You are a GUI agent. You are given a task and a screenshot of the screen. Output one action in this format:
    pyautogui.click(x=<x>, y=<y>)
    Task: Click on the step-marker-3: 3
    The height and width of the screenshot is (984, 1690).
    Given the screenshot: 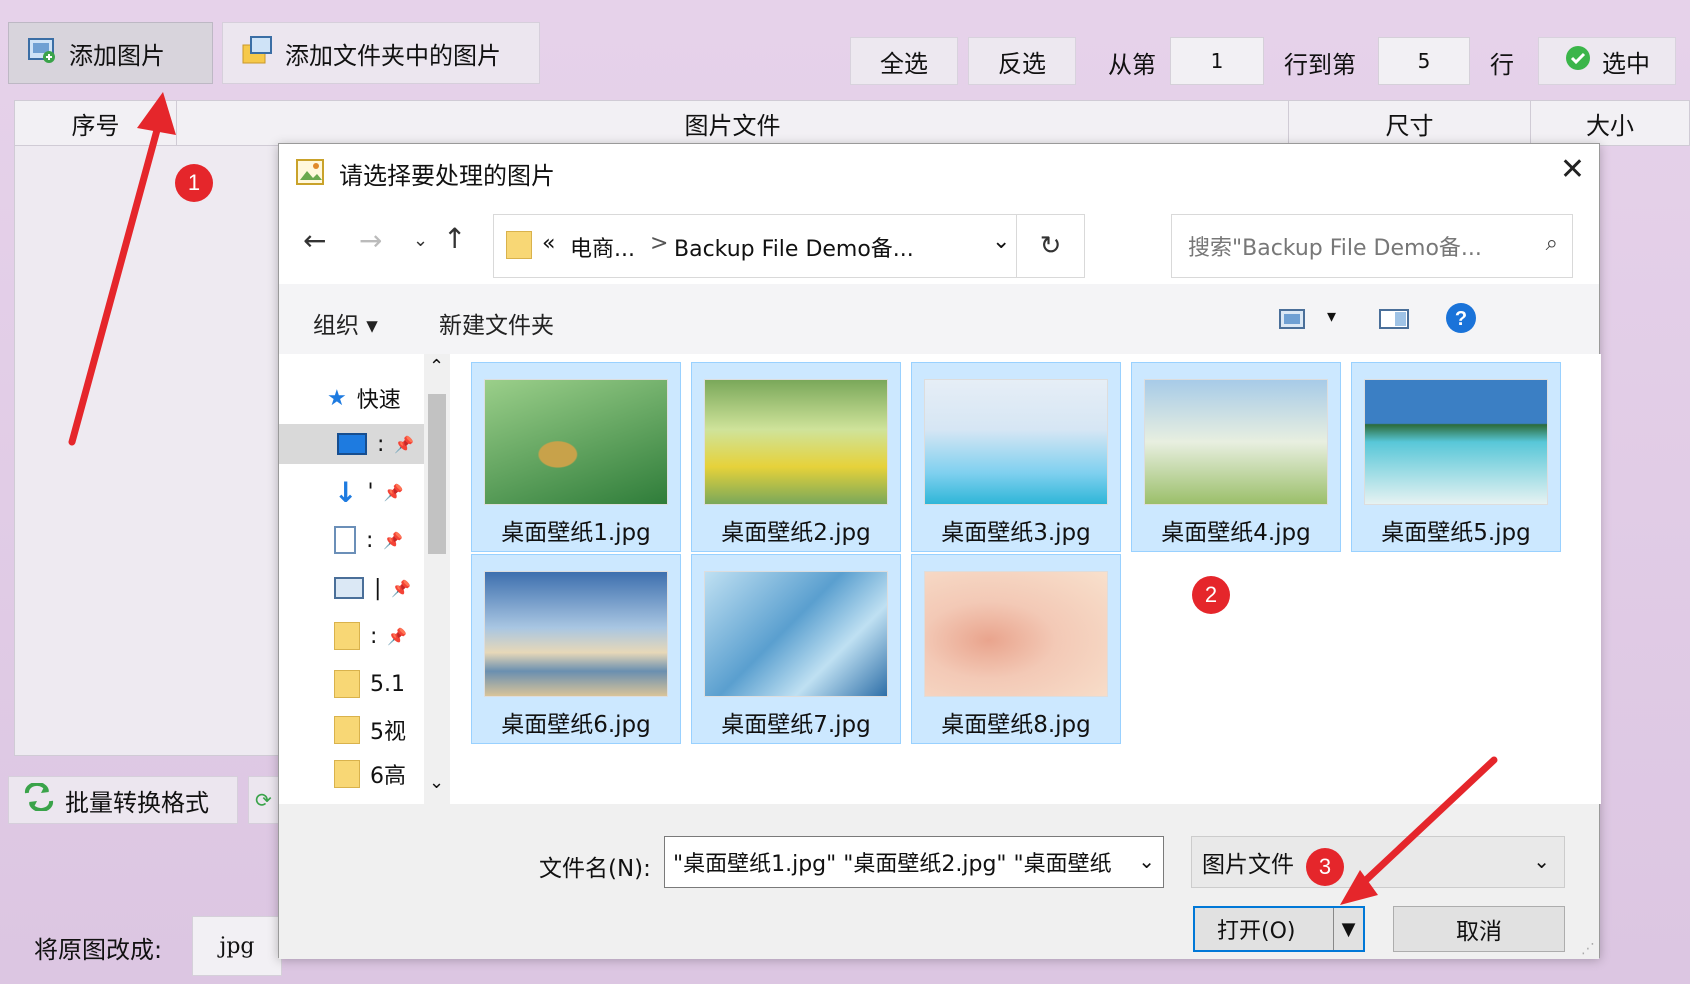 What is the action you would take?
    pyautogui.click(x=1325, y=867)
    